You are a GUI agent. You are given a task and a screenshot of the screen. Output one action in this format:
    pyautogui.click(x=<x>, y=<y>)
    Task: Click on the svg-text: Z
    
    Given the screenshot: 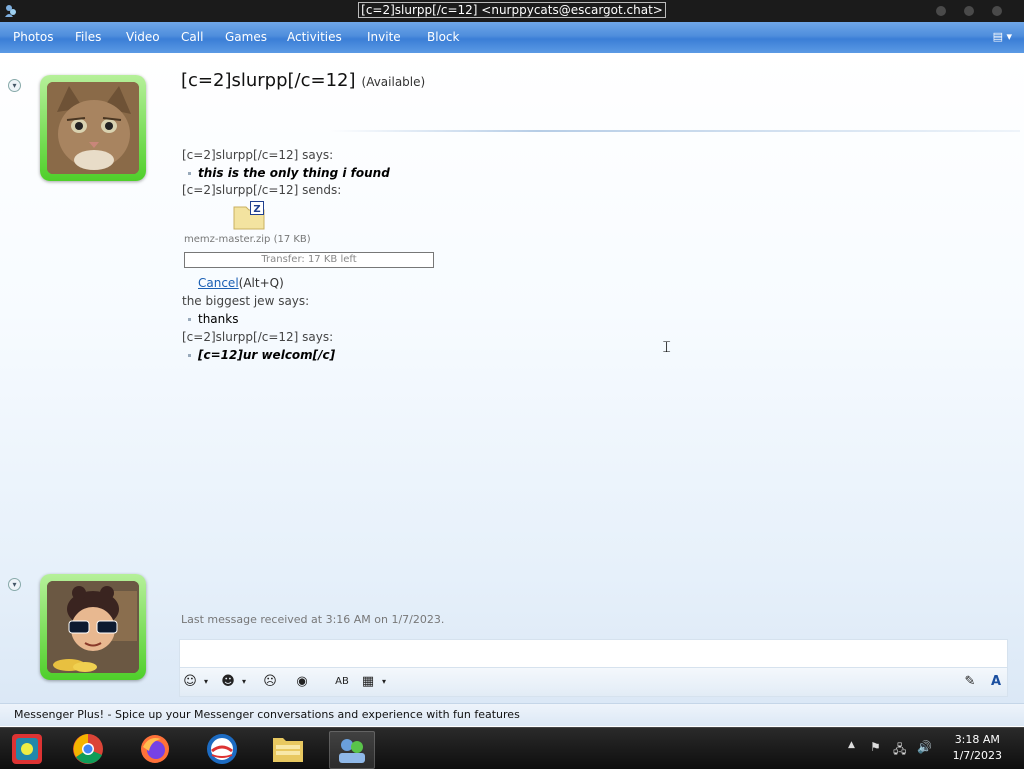 What is the action you would take?
    pyautogui.click(x=256, y=209)
    